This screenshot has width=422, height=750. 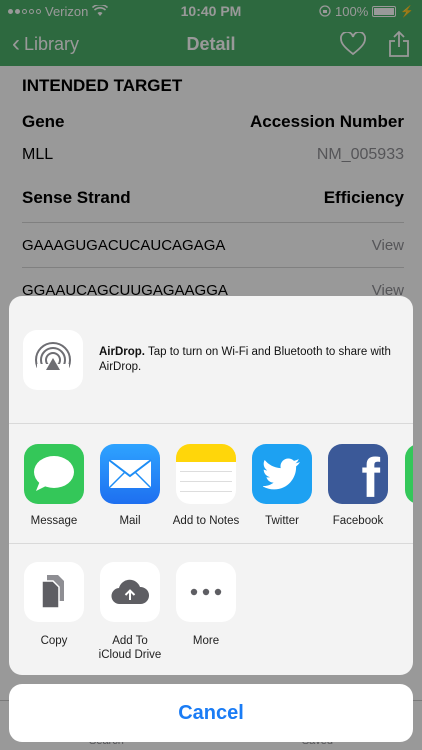 What do you see at coordinates (54, 592) in the screenshot?
I see `copy-icon` at bounding box center [54, 592].